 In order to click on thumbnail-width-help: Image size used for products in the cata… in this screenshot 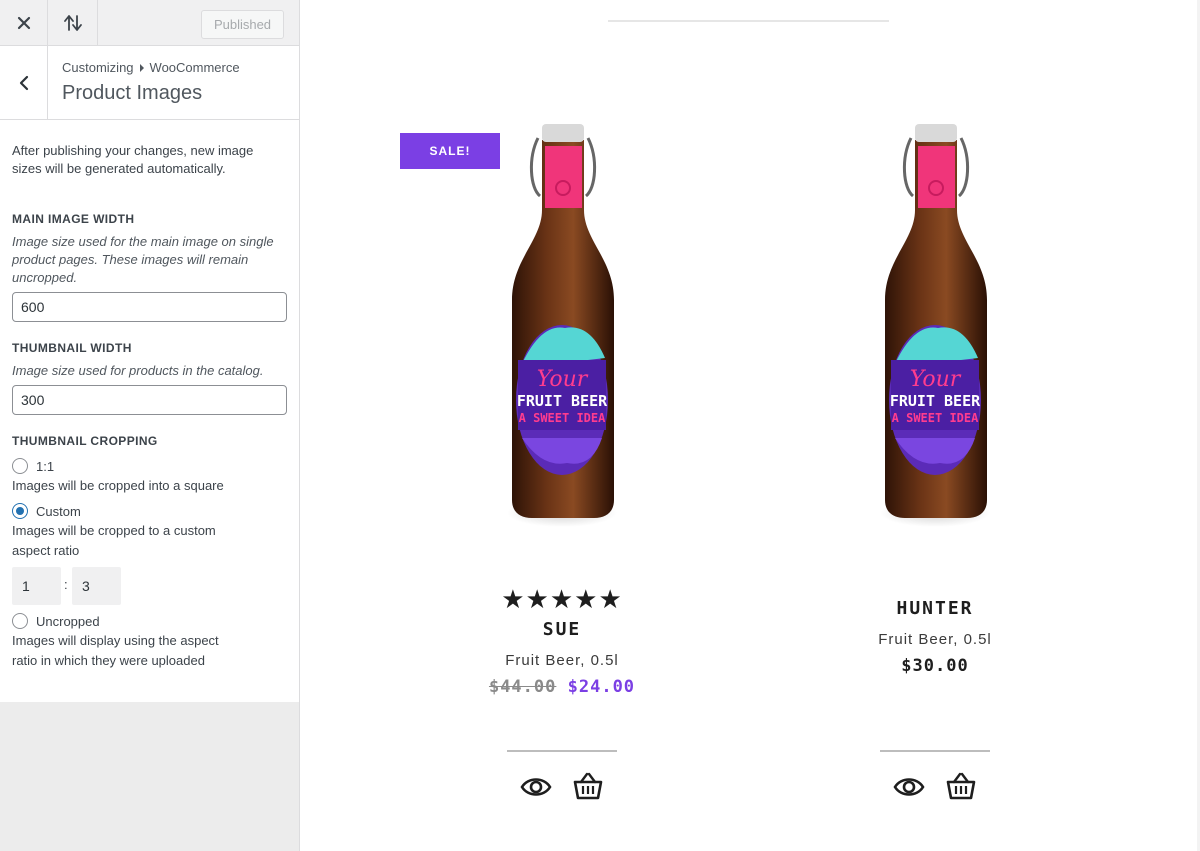, I will do `click(138, 370)`.